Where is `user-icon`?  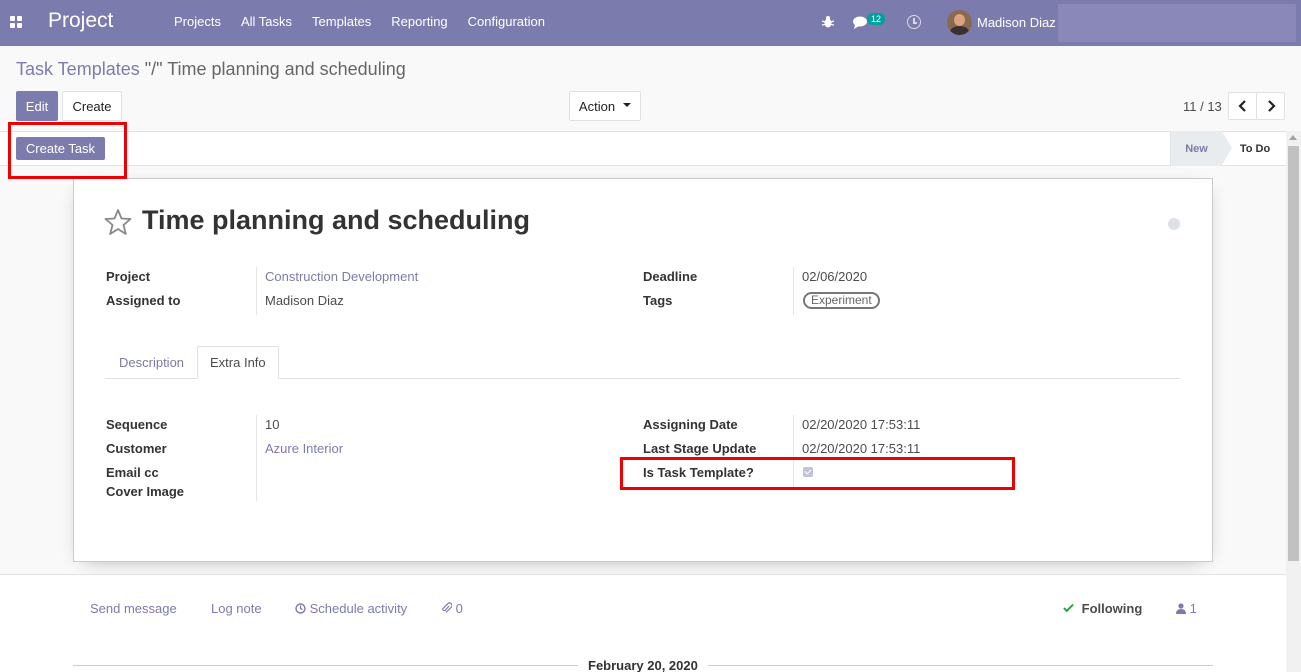
user-icon is located at coordinates (1181, 608).